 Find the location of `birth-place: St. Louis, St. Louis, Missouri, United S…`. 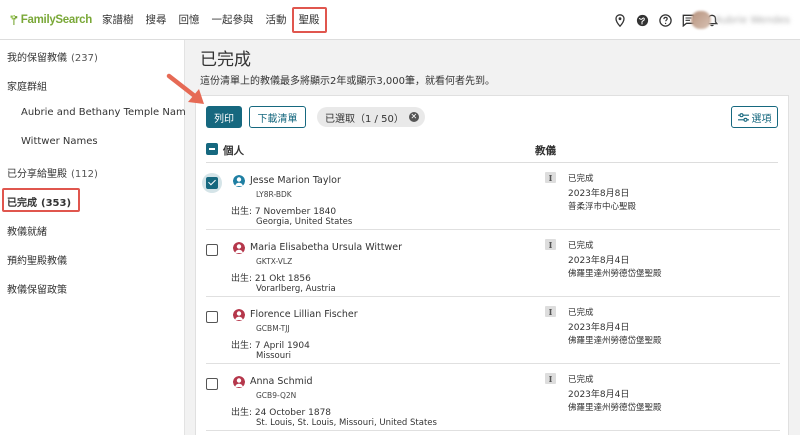

birth-place: St. Louis, St. Louis, Missouri, United S… is located at coordinates (346, 423).